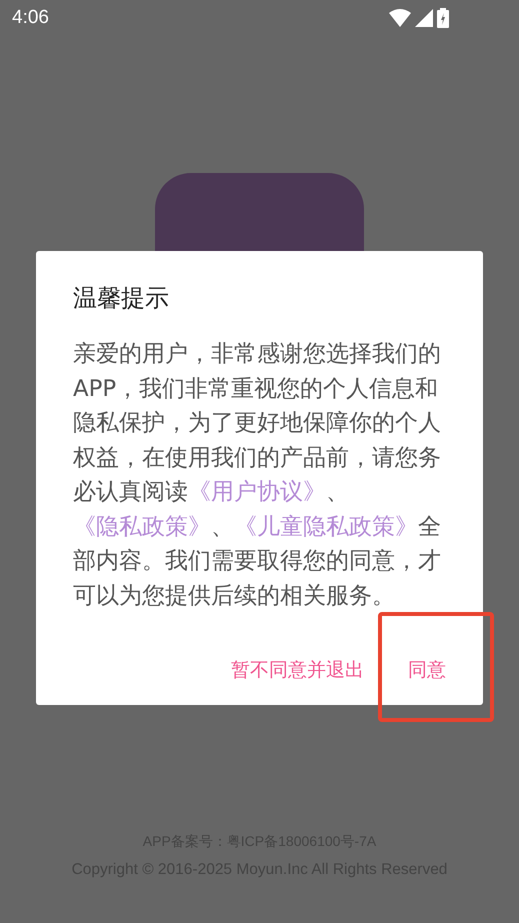  What do you see at coordinates (30, 18) in the screenshot?
I see `status-time: 4:06` at bounding box center [30, 18].